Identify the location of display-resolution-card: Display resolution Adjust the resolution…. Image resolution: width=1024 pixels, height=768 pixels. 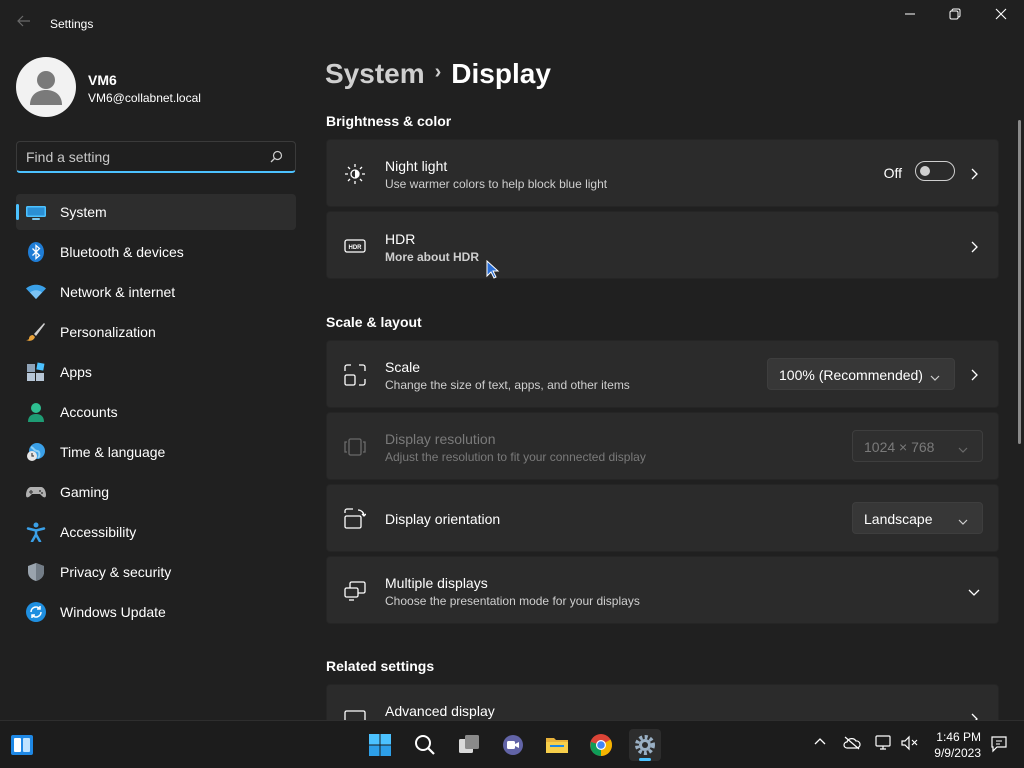
(662, 446).